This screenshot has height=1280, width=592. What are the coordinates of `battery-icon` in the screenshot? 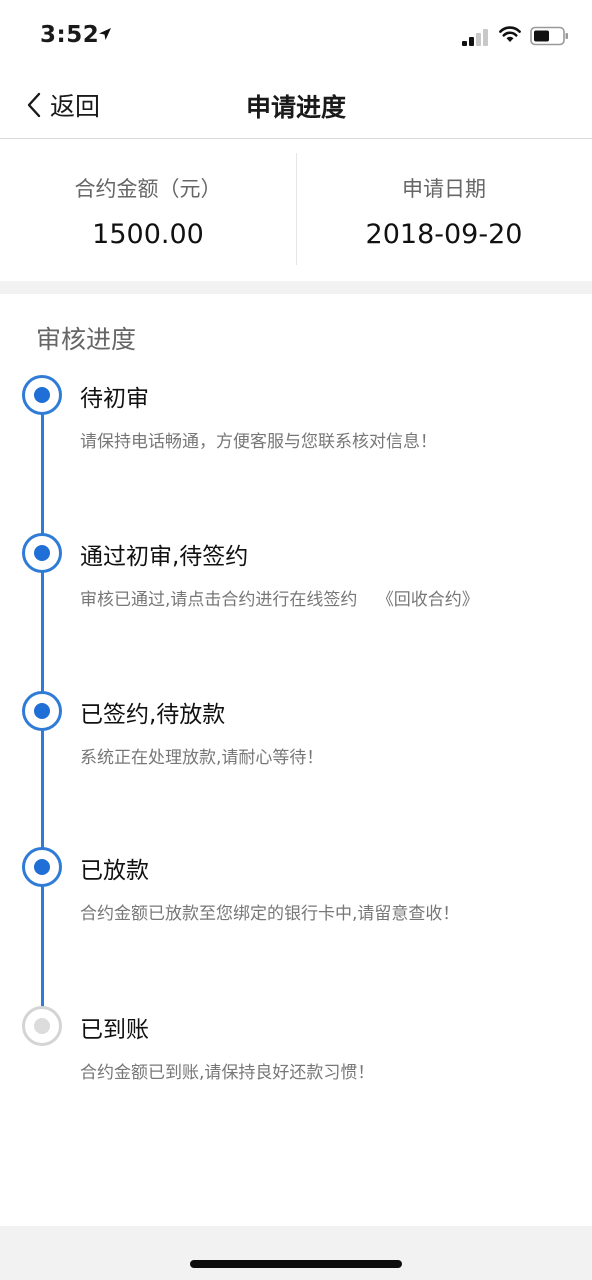 It's located at (549, 36).